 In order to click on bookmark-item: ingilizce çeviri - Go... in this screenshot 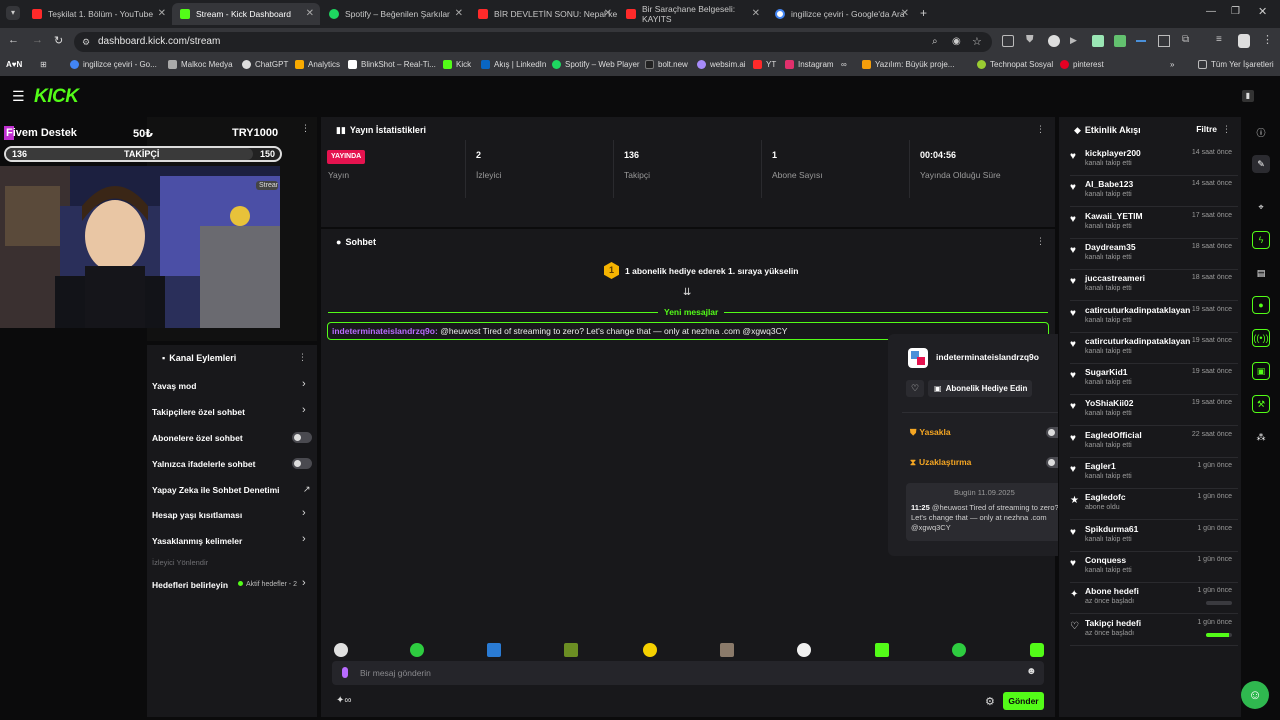, I will do `click(113, 64)`.